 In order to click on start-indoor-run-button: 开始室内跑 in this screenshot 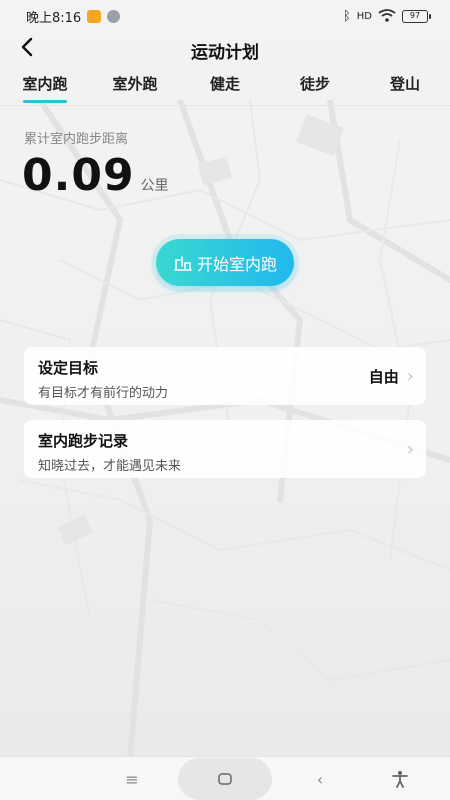, I will do `click(225, 262)`.